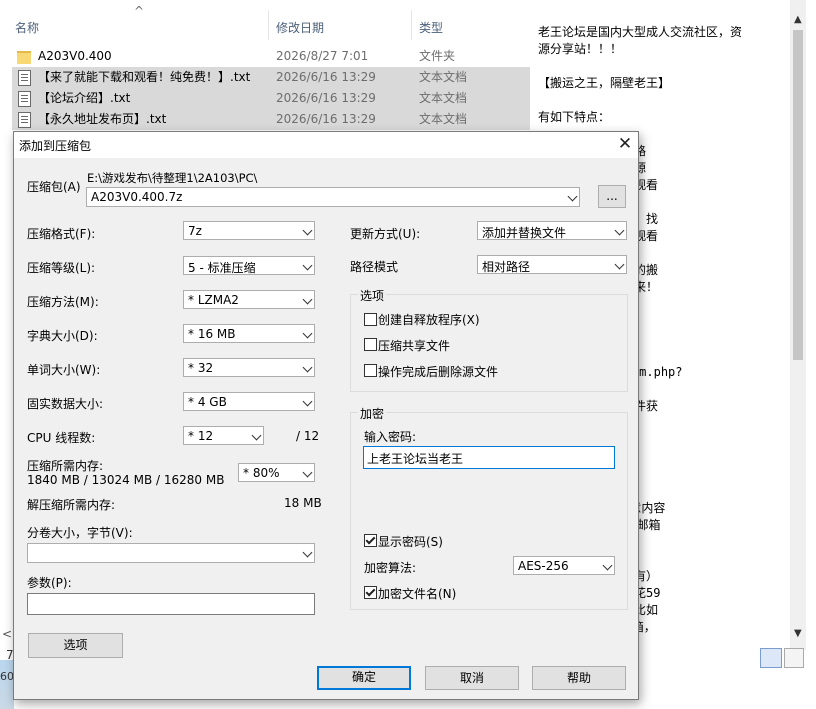 Image resolution: width=816 pixels, height=709 pixels. I want to click on desktop-strip: 60, so click(7, 684).